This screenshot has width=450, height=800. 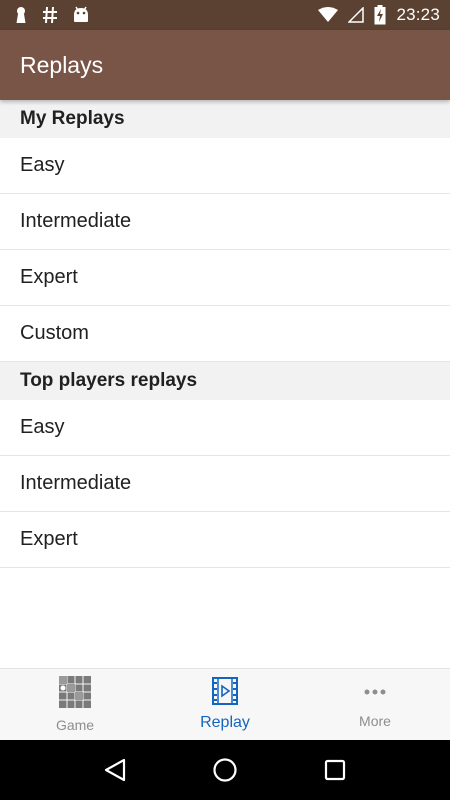 I want to click on nav-tab-replay: Replay, so click(x=225, y=704).